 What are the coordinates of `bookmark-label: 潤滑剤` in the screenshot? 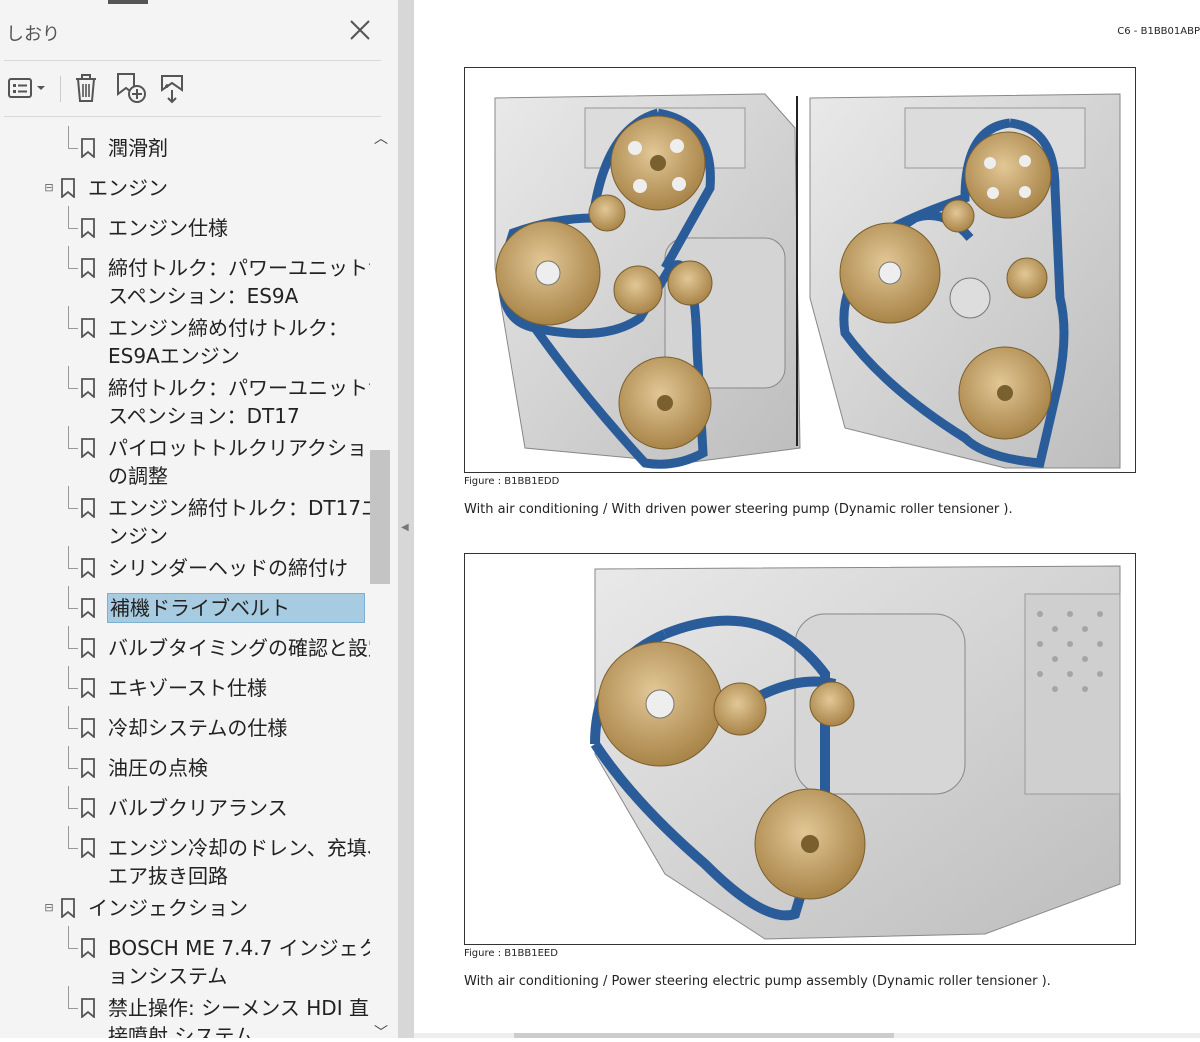 It's located at (138, 148).